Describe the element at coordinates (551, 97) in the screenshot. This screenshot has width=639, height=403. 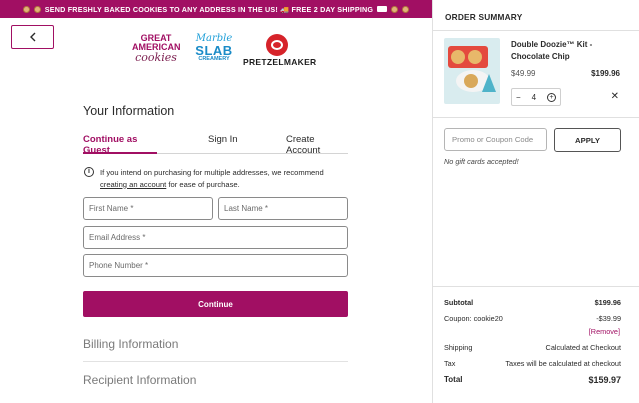
I see `increase-quantity-button: +` at that location.